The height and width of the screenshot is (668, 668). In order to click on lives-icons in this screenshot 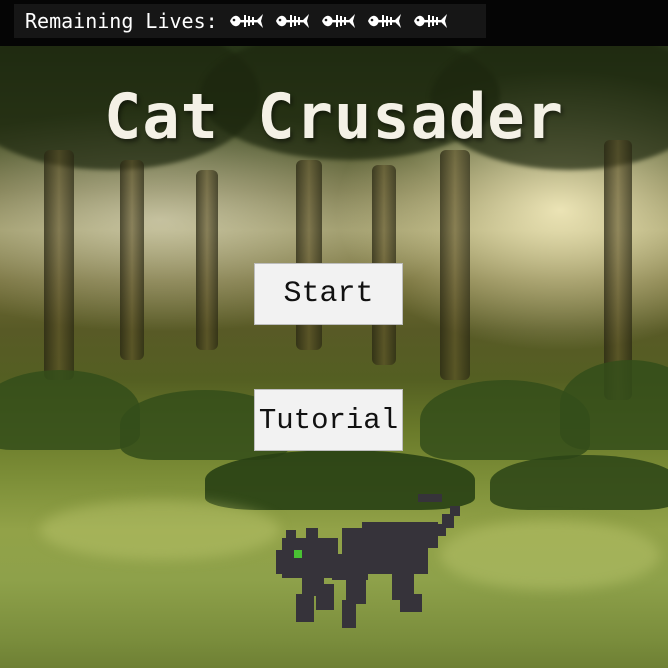, I will do `click(338, 21)`.